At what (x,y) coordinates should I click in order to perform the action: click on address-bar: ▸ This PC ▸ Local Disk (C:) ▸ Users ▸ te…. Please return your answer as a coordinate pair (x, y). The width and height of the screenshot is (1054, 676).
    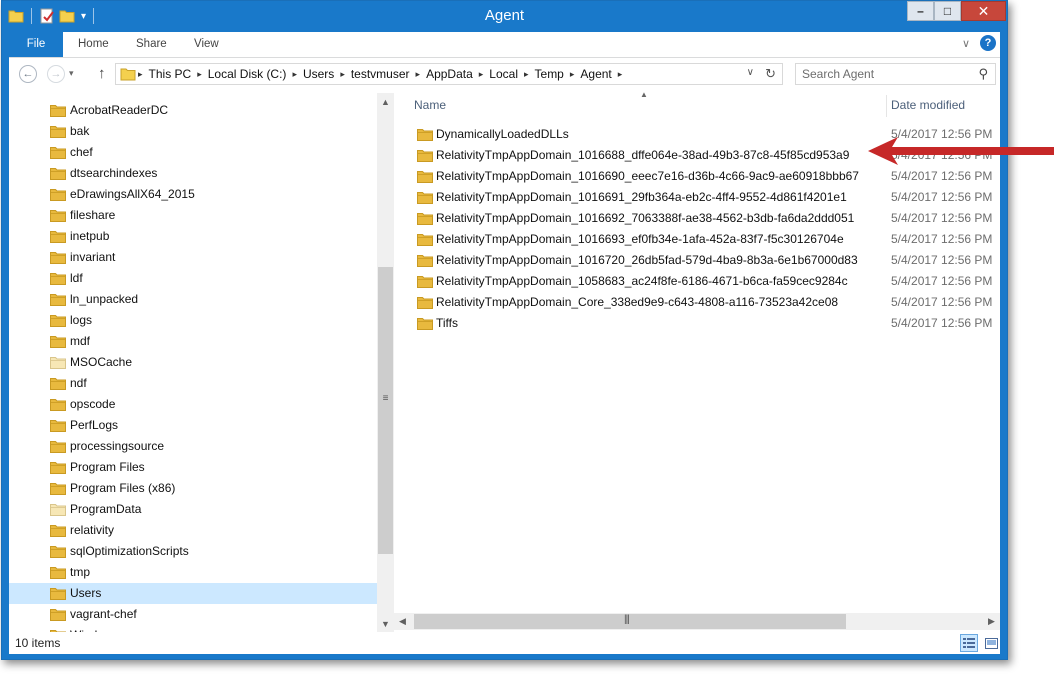
    Looking at the image, I should click on (449, 74).